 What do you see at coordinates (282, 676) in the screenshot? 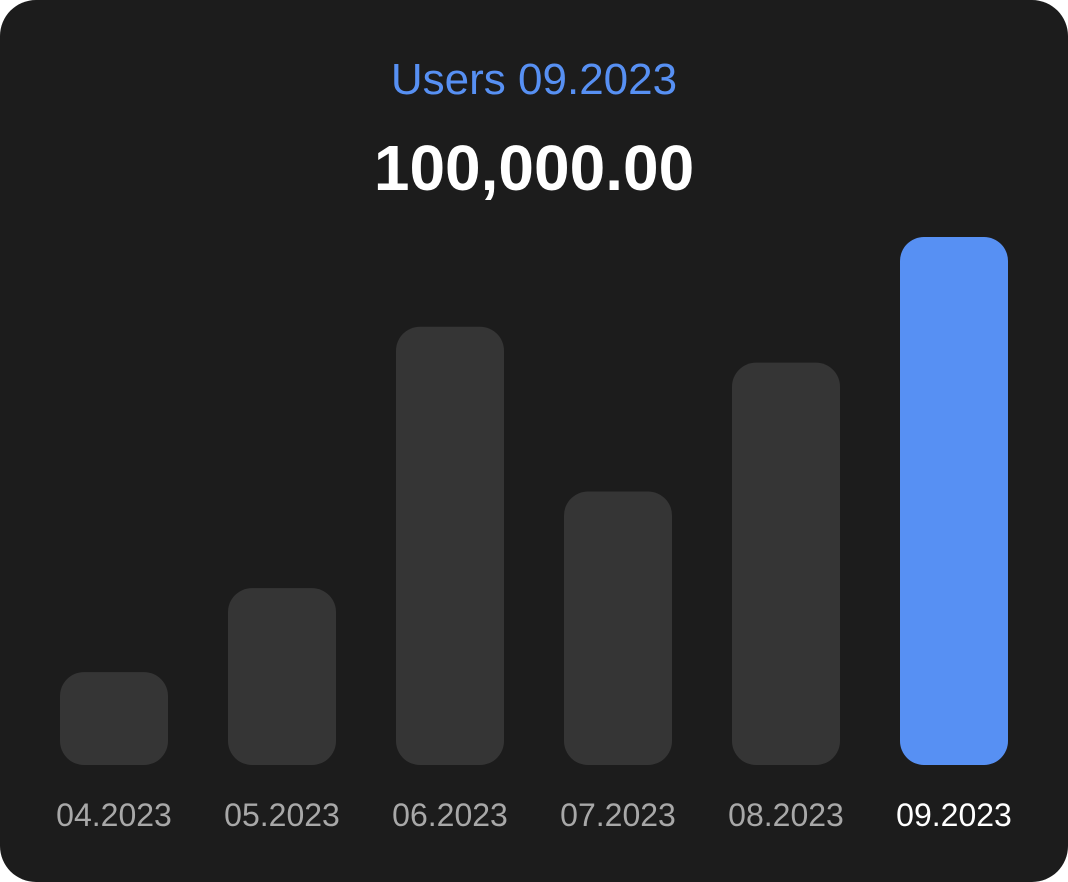
I see `bar-05.2023` at bounding box center [282, 676].